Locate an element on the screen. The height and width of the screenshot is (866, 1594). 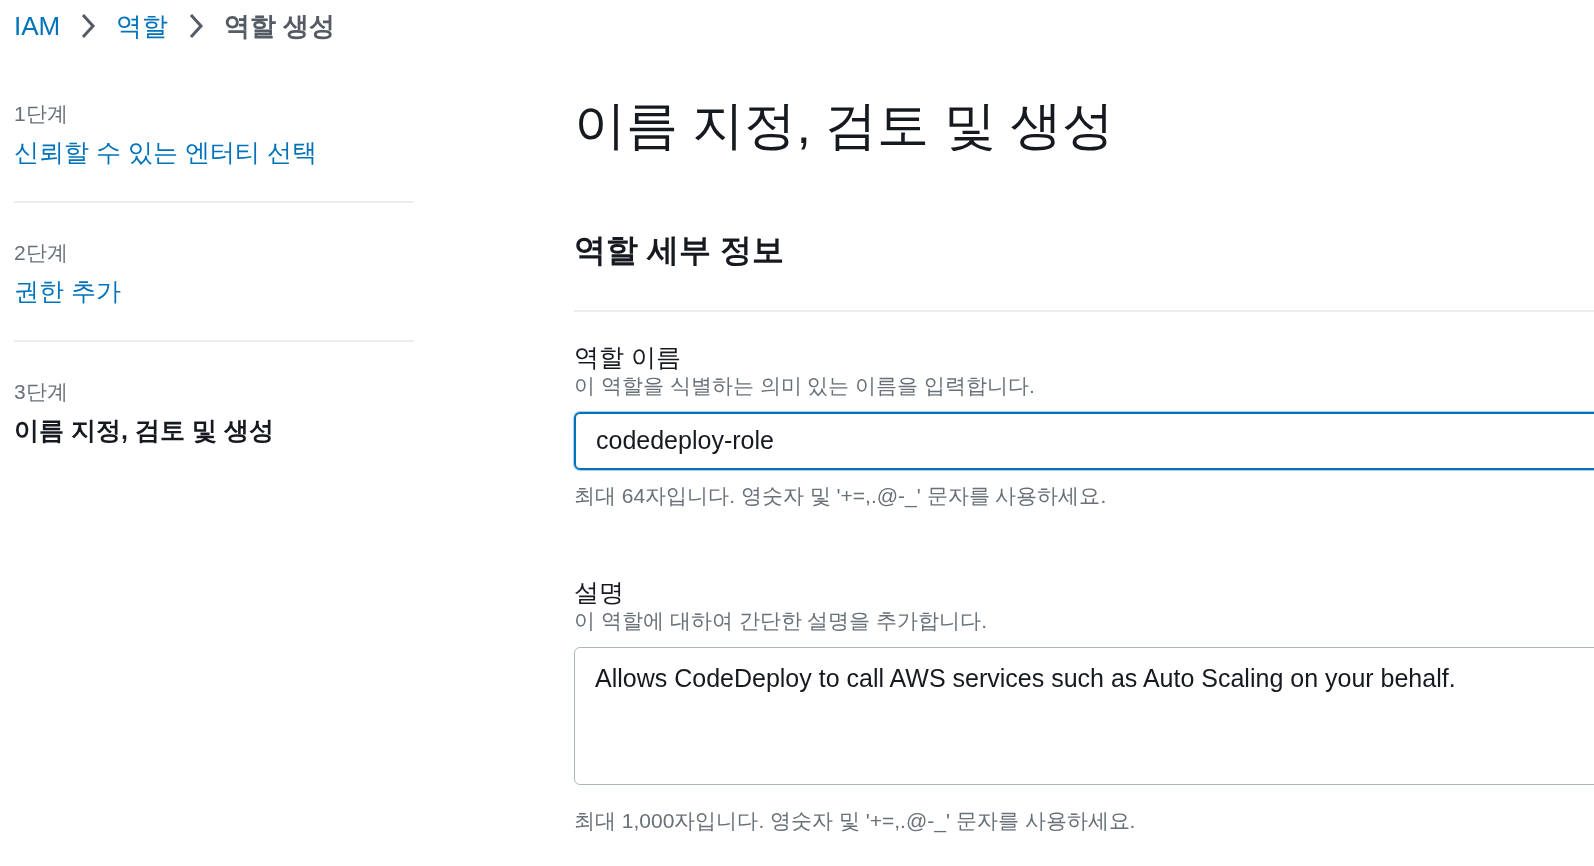
step-title: 권한 추가 is located at coordinates (214, 291).